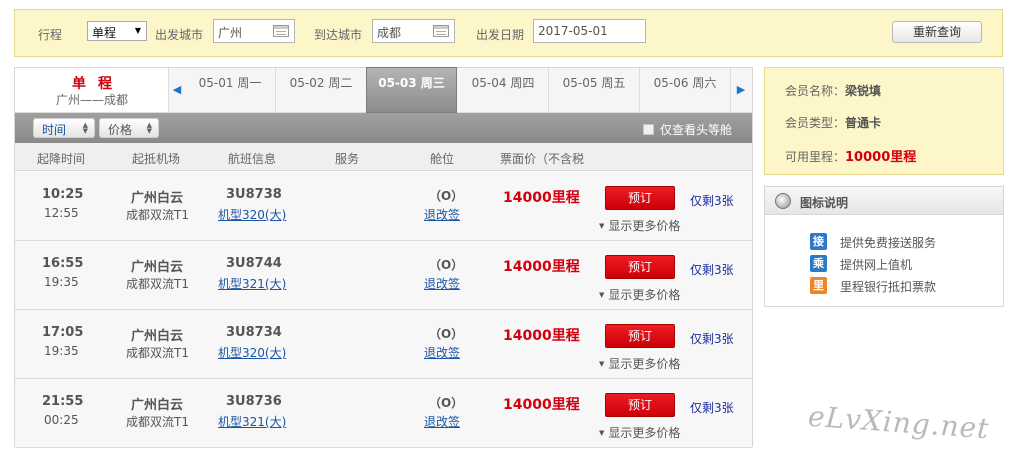 This screenshot has height=459, width=1013. What do you see at coordinates (863, 91) in the screenshot?
I see `member-name: 梁锐填` at bounding box center [863, 91].